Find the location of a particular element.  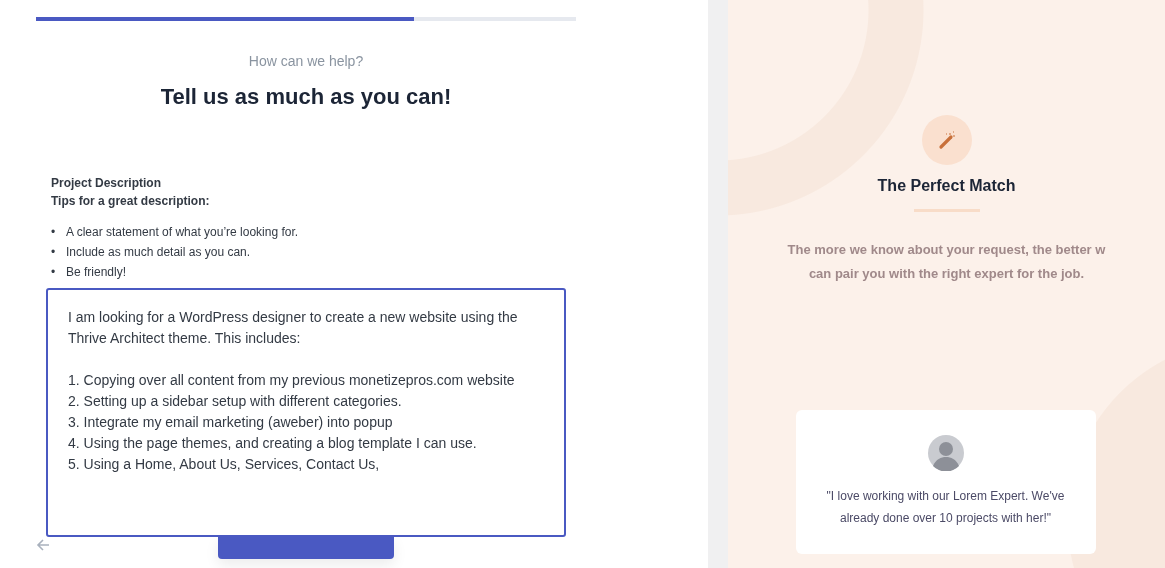

eyebrow-text: How can we help? is located at coordinates (306, 61).